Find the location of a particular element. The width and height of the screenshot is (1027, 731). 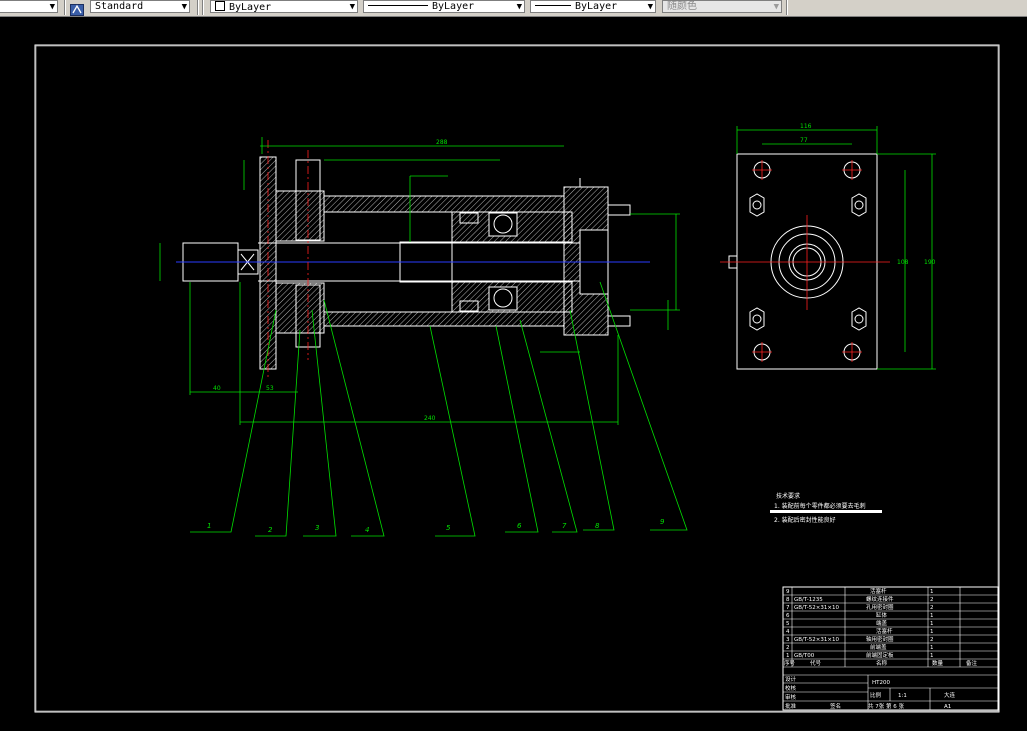

dim-240: 240 is located at coordinates (430, 418).